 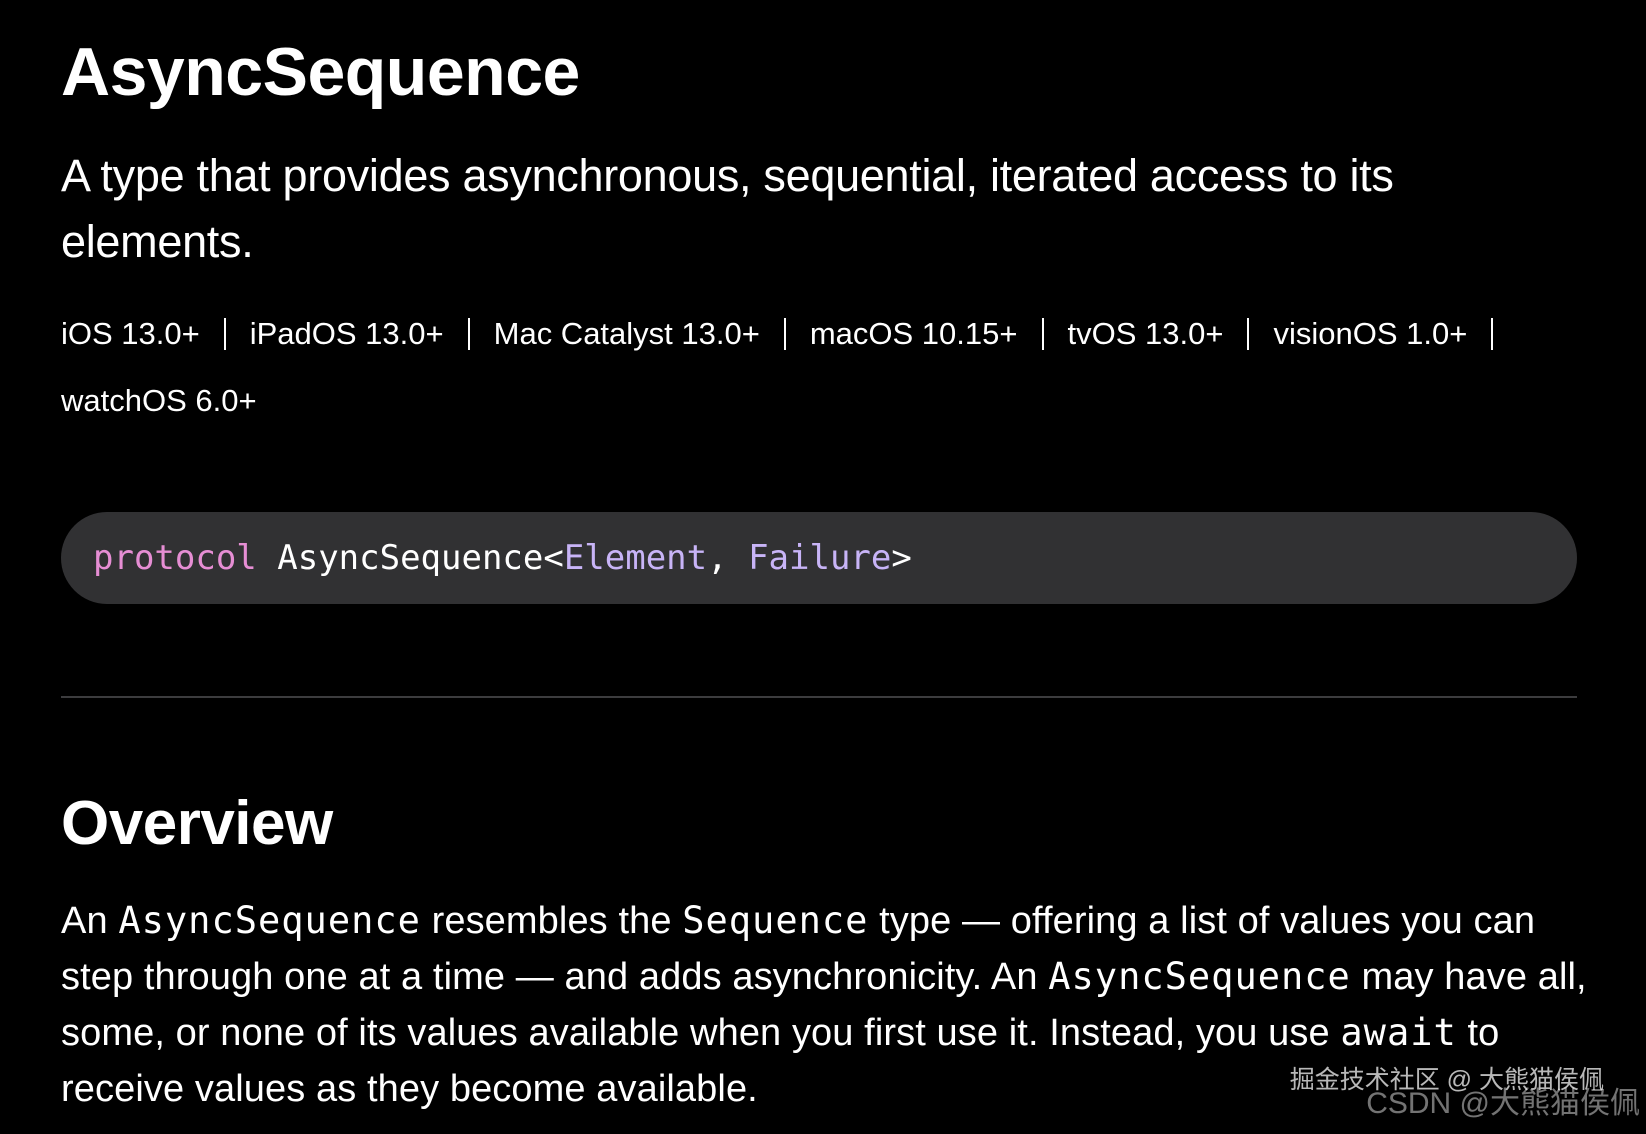 I want to click on declaration-code-block: protocol AsyncSequence< Element, Failure >, so click(x=819, y=558).